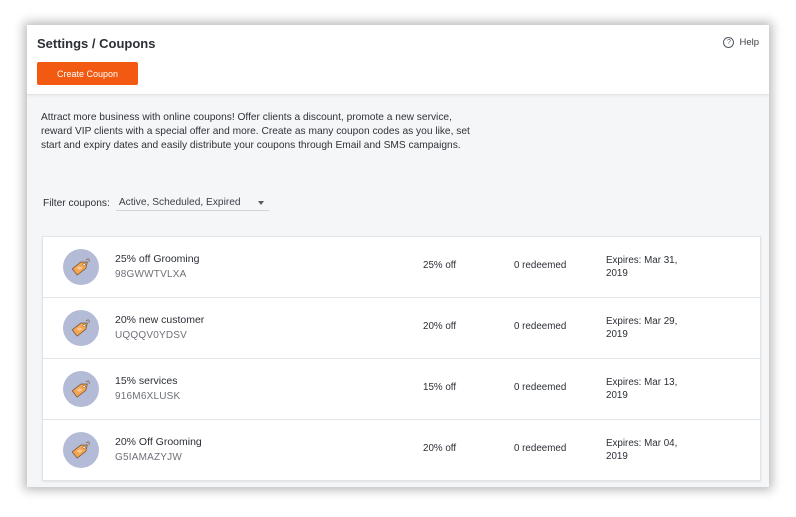 This screenshot has width=796, height=517. I want to click on create-coupon-button: Create Coupon, so click(87, 73).